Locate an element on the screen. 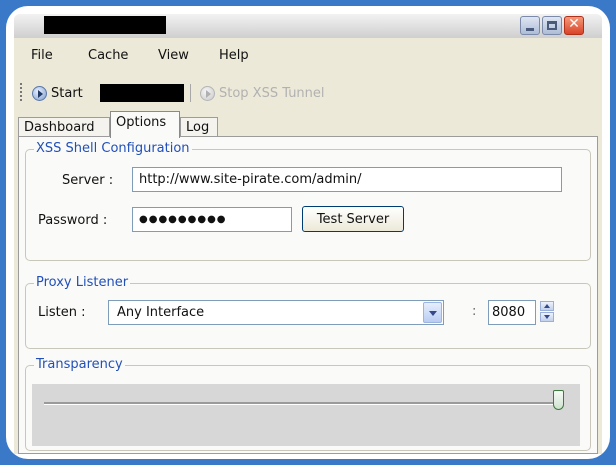 This screenshot has width=616, height=465. stop-icon is located at coordinates (207, 93).